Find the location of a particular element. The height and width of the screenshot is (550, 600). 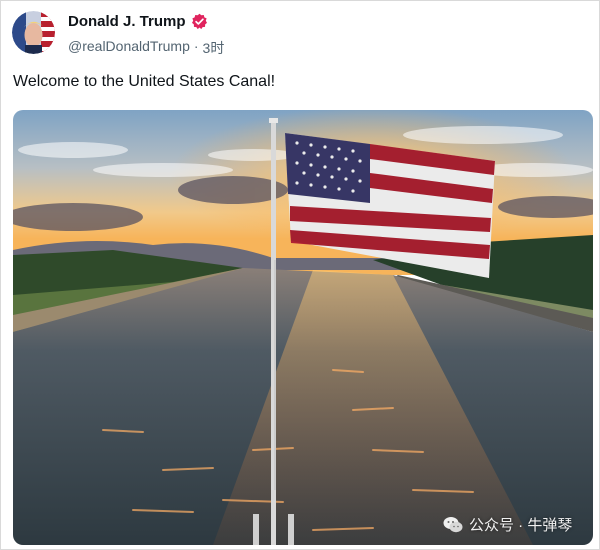

avatar is located at coordinates (33, 32).